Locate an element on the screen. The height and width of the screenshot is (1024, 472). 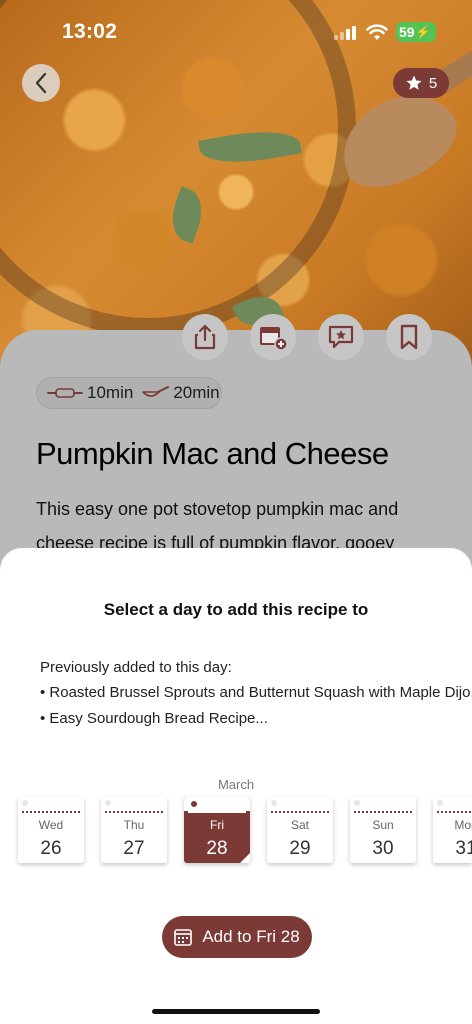
battery-indicator: 59 ⚡ is located at coordinates (416, 32).